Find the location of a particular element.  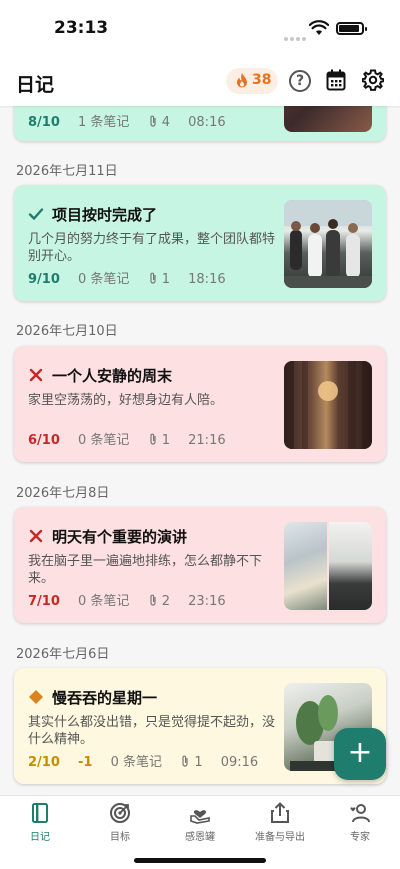

settings-gear-icon is located at coordinates (373, 80).